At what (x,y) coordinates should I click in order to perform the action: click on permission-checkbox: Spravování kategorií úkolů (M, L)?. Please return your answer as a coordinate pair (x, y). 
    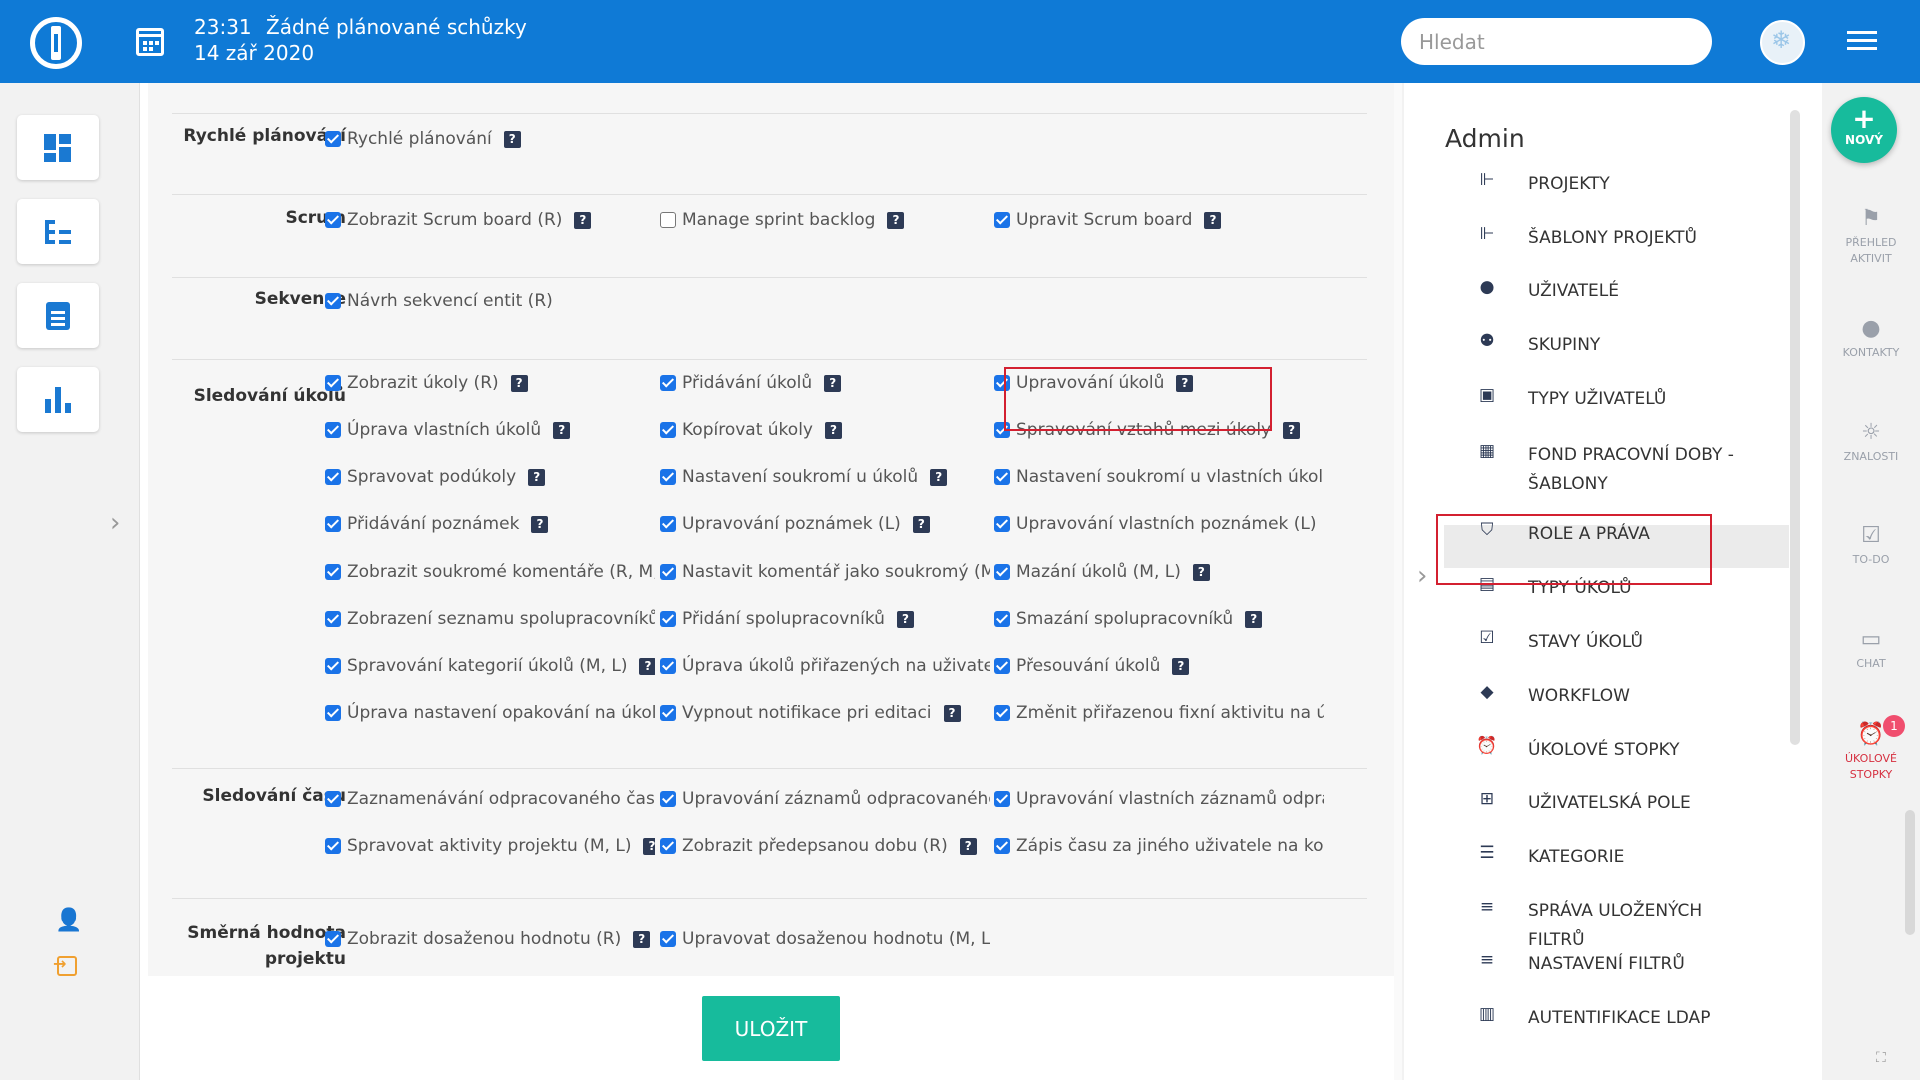
    Looking at the image, I should click on (490, 666).